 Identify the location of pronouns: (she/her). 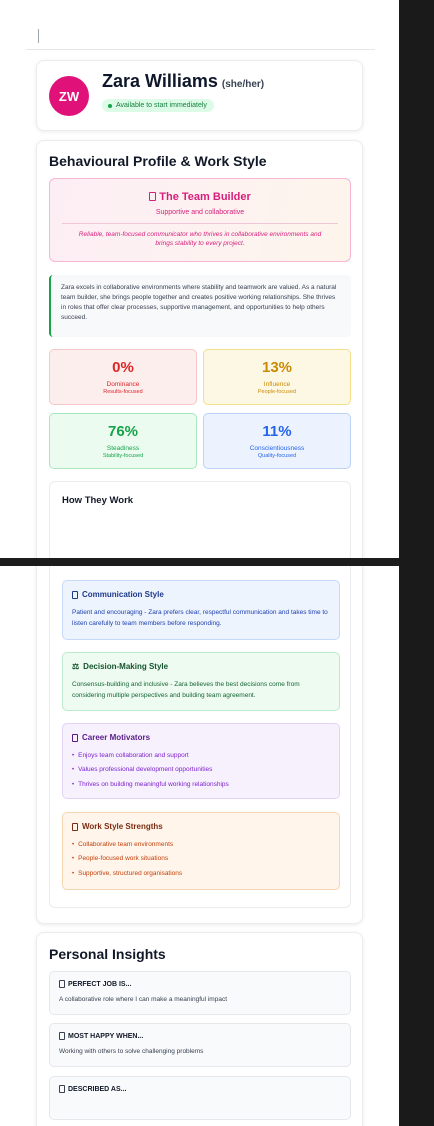
(243, 84).